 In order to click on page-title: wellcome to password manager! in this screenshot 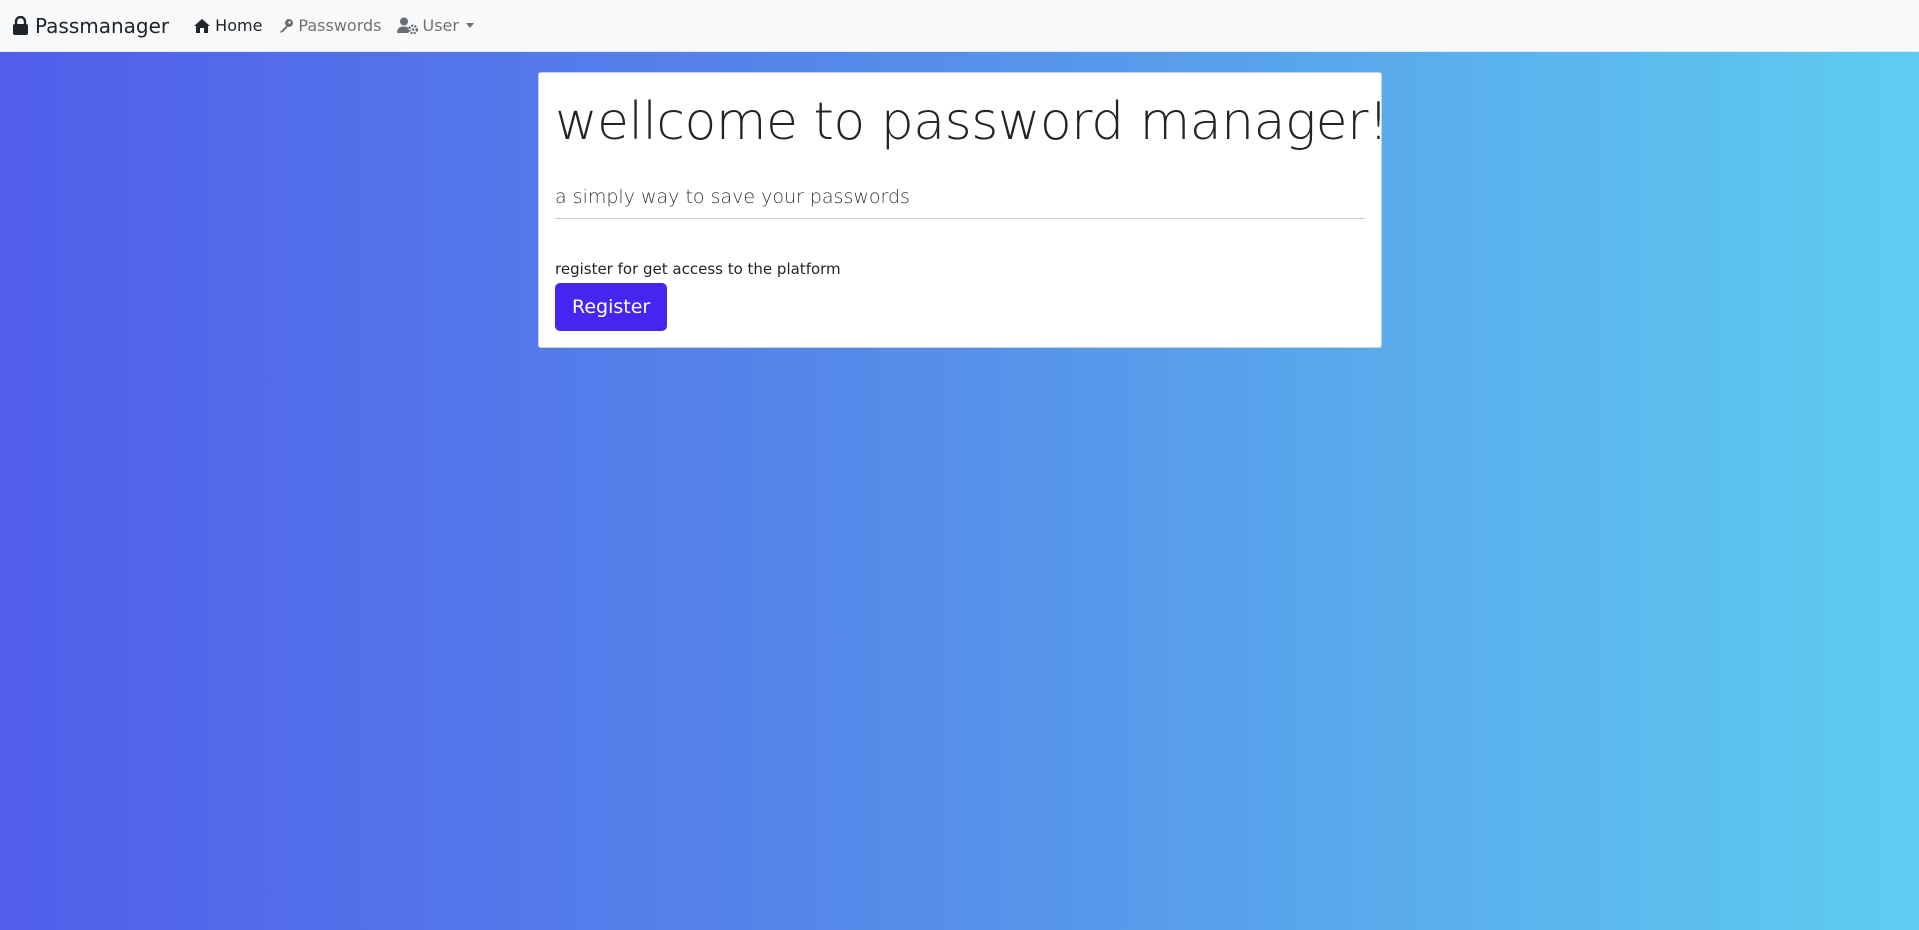, I will do `click(972, 122)`.